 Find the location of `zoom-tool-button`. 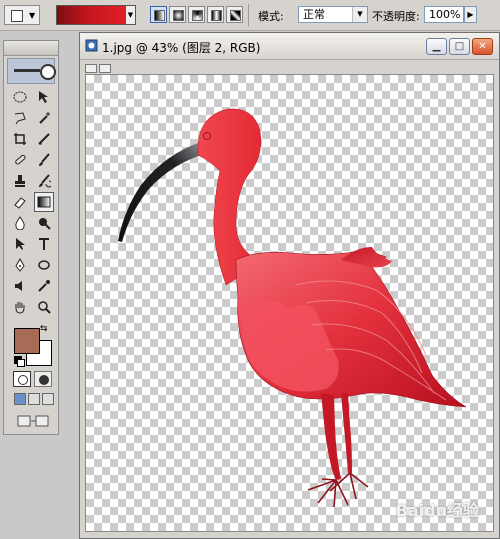

zoom-tool-button is located at coordinates (44, 307).